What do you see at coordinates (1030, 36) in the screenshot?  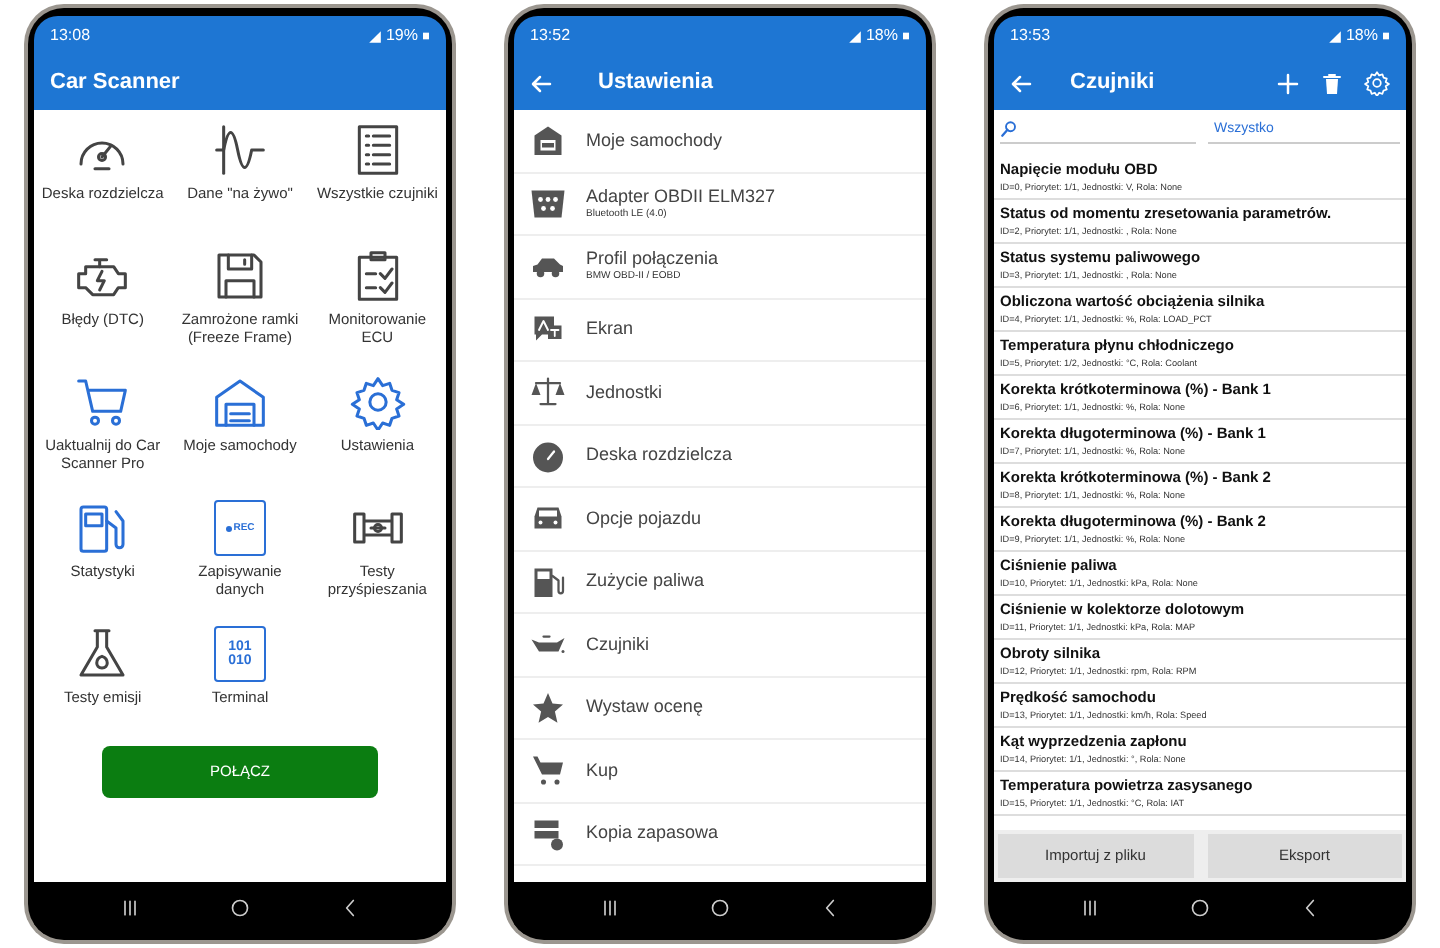 I see `status-time: 13:53` at bounding box center [1030, 36].